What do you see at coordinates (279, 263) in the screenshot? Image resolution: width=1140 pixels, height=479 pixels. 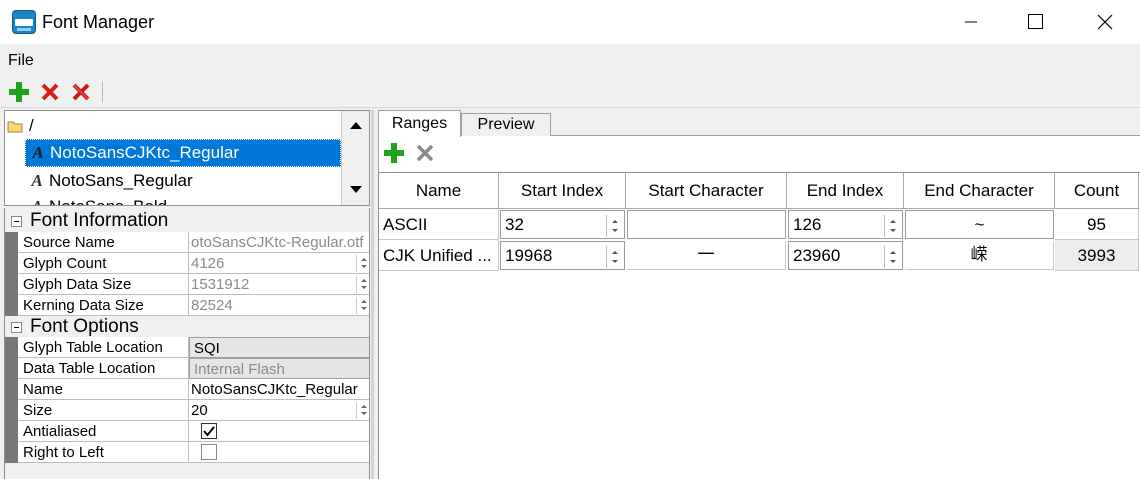 I see `prop-value-stepper: 4126` at bounding box center [279, 263].